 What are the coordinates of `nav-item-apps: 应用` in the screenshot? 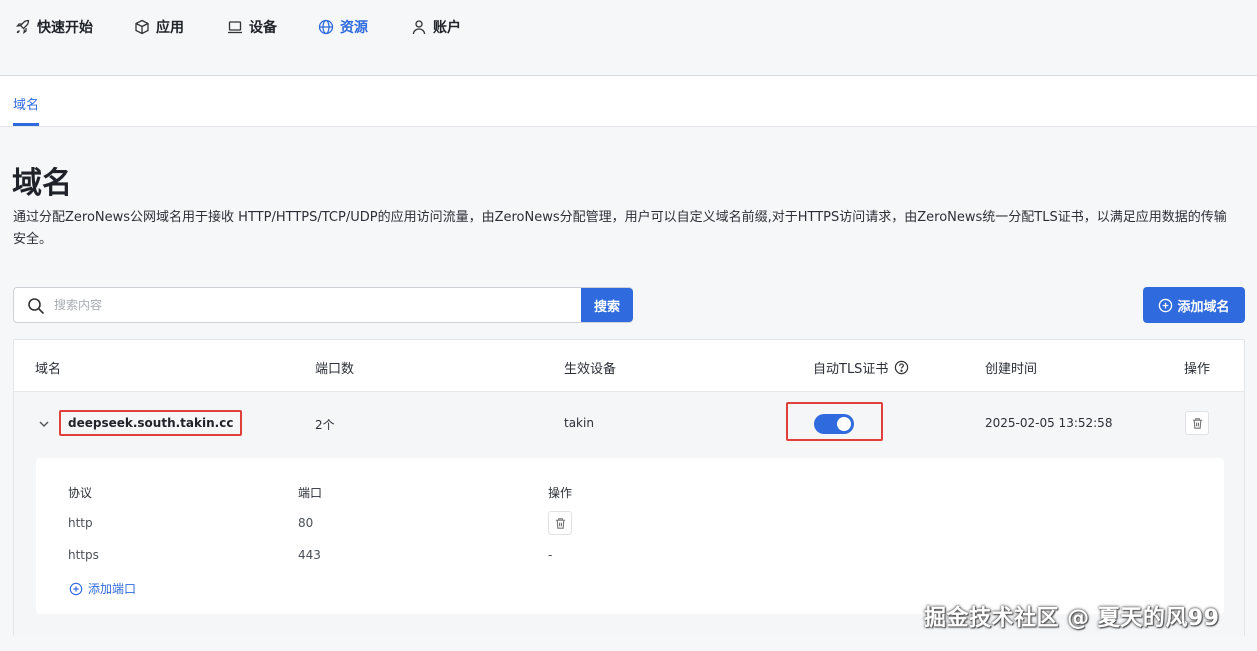 It's located at (159, 27).